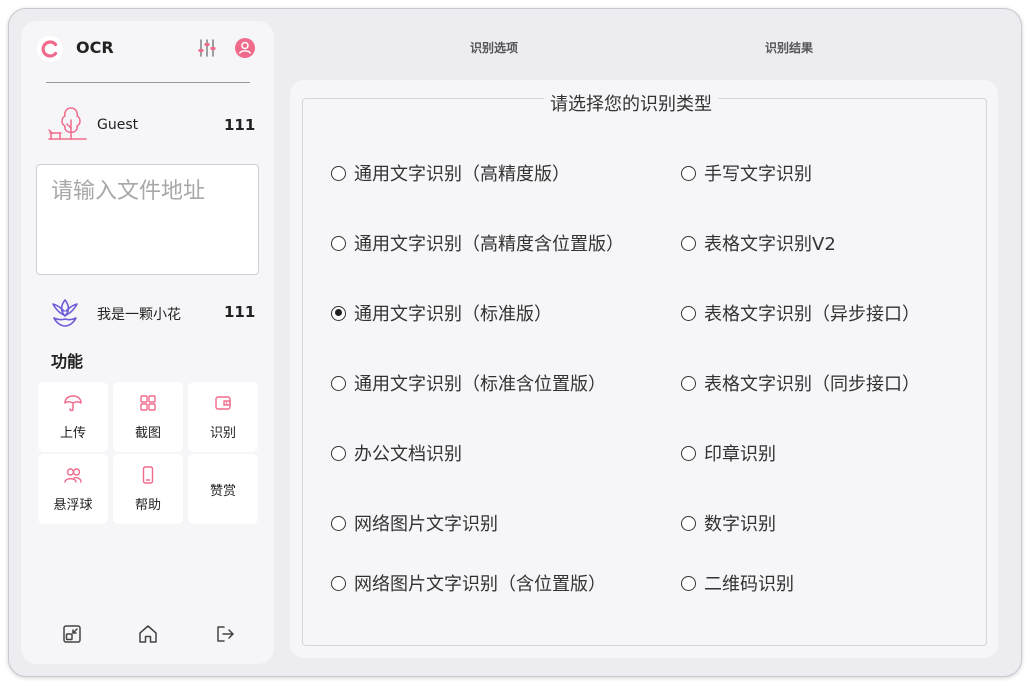 The height and width of the screenshot is (685, 1030). I want to click on phone-icon, so click(148, 475).